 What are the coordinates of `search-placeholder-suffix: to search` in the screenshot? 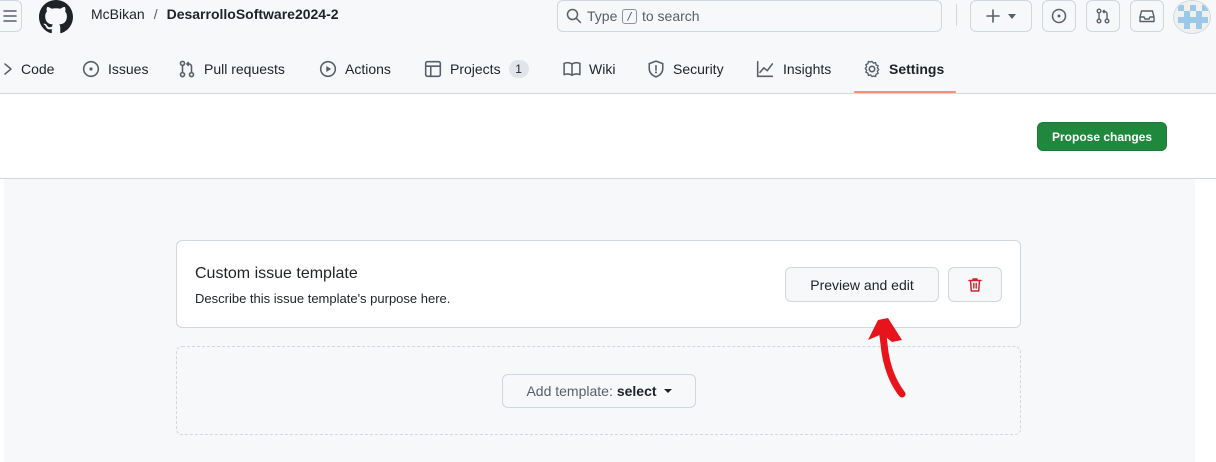 It's located at (670, 16).